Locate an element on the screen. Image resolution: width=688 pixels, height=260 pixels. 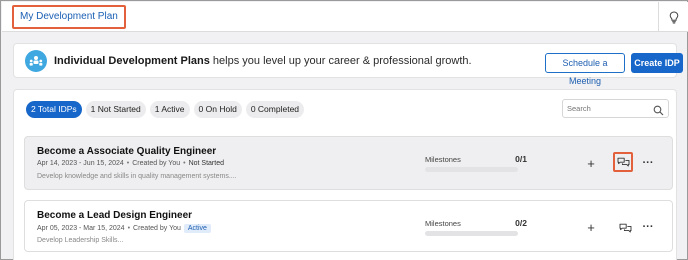
filter-total: 2 Total IDPs is located at coordinates (54, 109).